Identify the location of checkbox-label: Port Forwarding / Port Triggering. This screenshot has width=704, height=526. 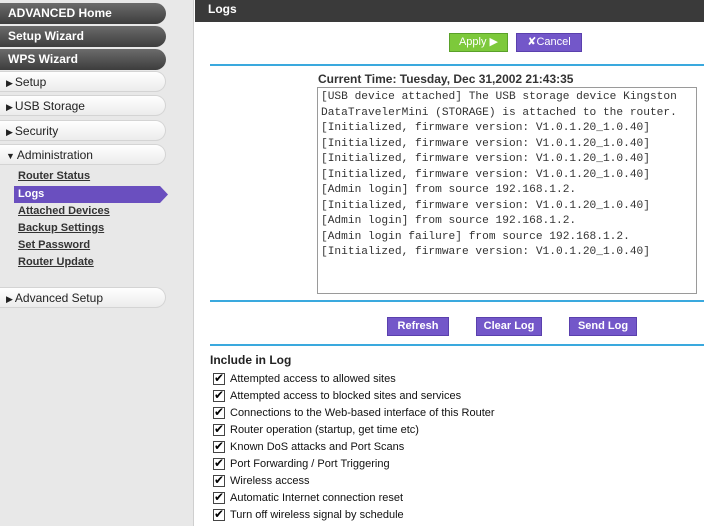
(310, 464).